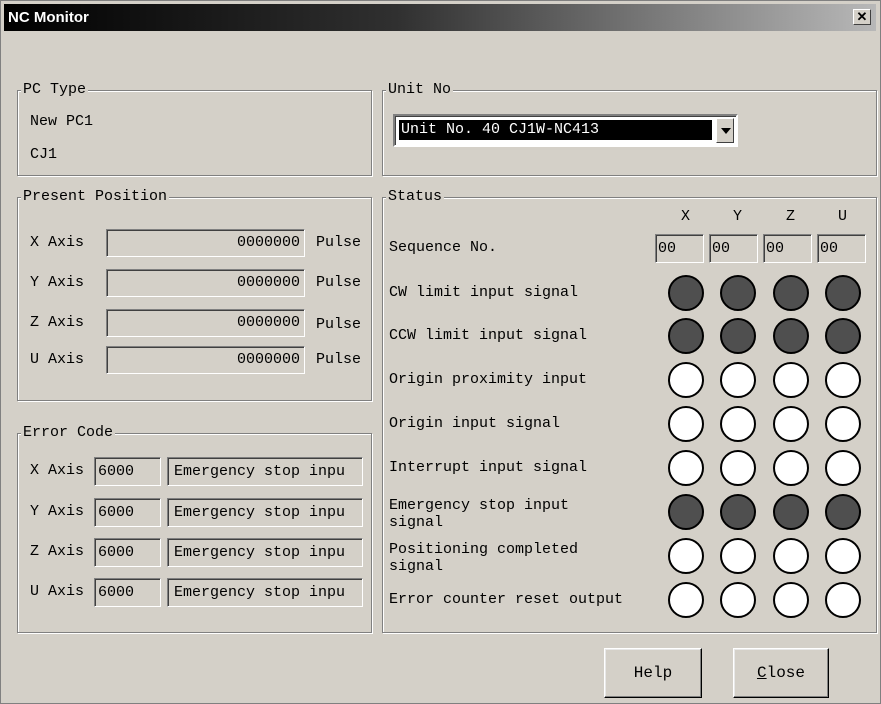  Describe the element at coordinates (57, 242) in the screenshot. I see `position-axis-label: X Axis` at that location.